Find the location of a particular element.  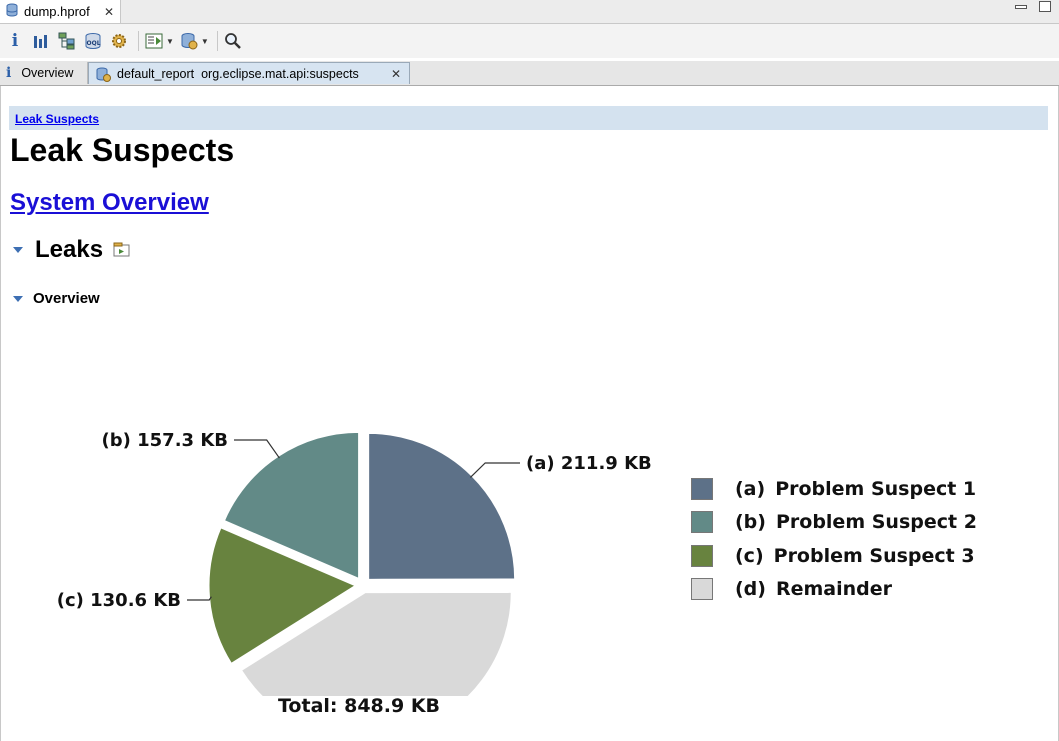

tab-overview: i Overview is located at coordinates (44, 73).